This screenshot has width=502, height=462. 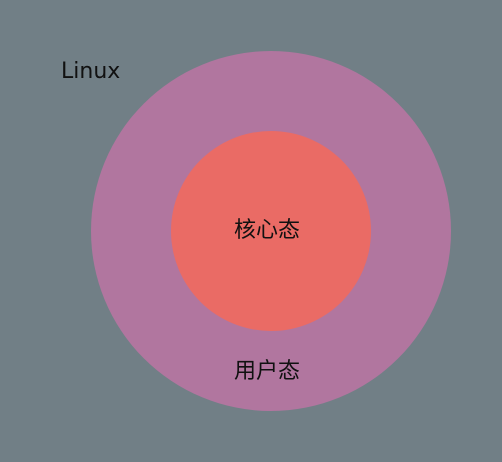 What do you see at coordinates (267, 371) in the screenshot?
I see `user-mode-label: 用户态` at bounding box center [267, 371].